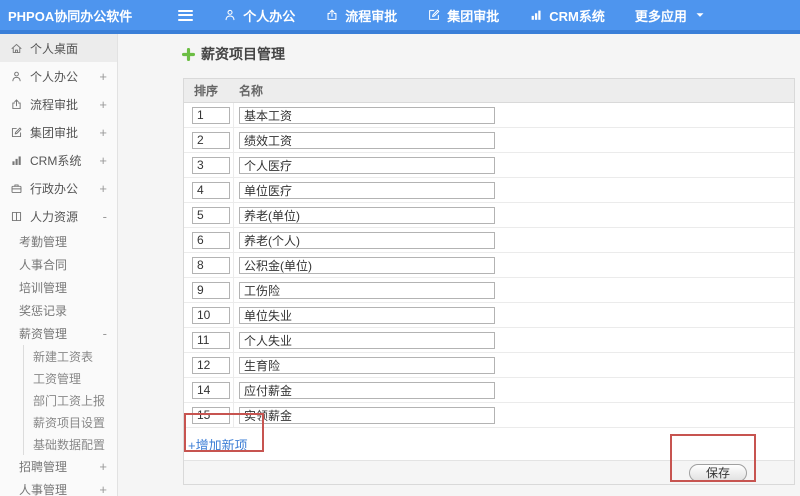  Describe the element at coordinates (58, 333) in the screenshot. I see `sidebar-sub-item: 薪资管理 -` at that location.